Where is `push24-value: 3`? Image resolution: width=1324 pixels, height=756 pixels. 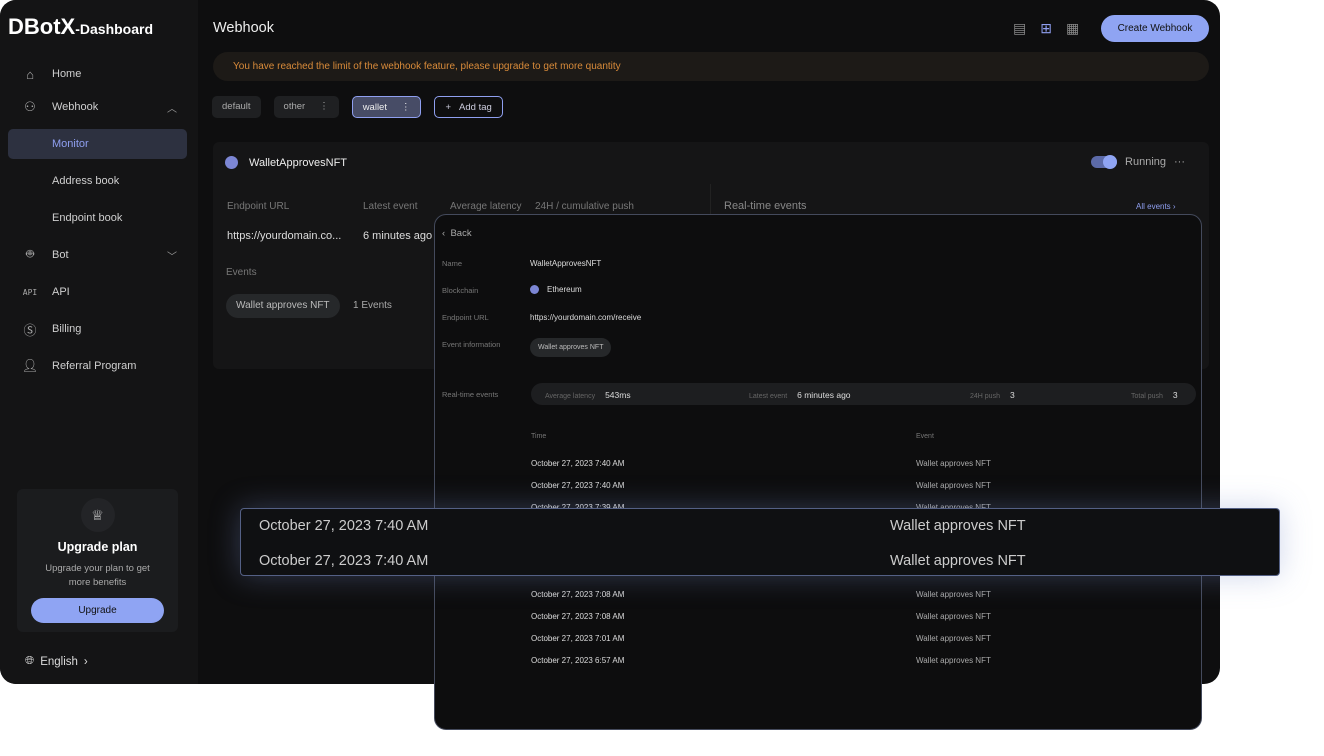 push24-value: 3 is located at coordinates (1012, 395).